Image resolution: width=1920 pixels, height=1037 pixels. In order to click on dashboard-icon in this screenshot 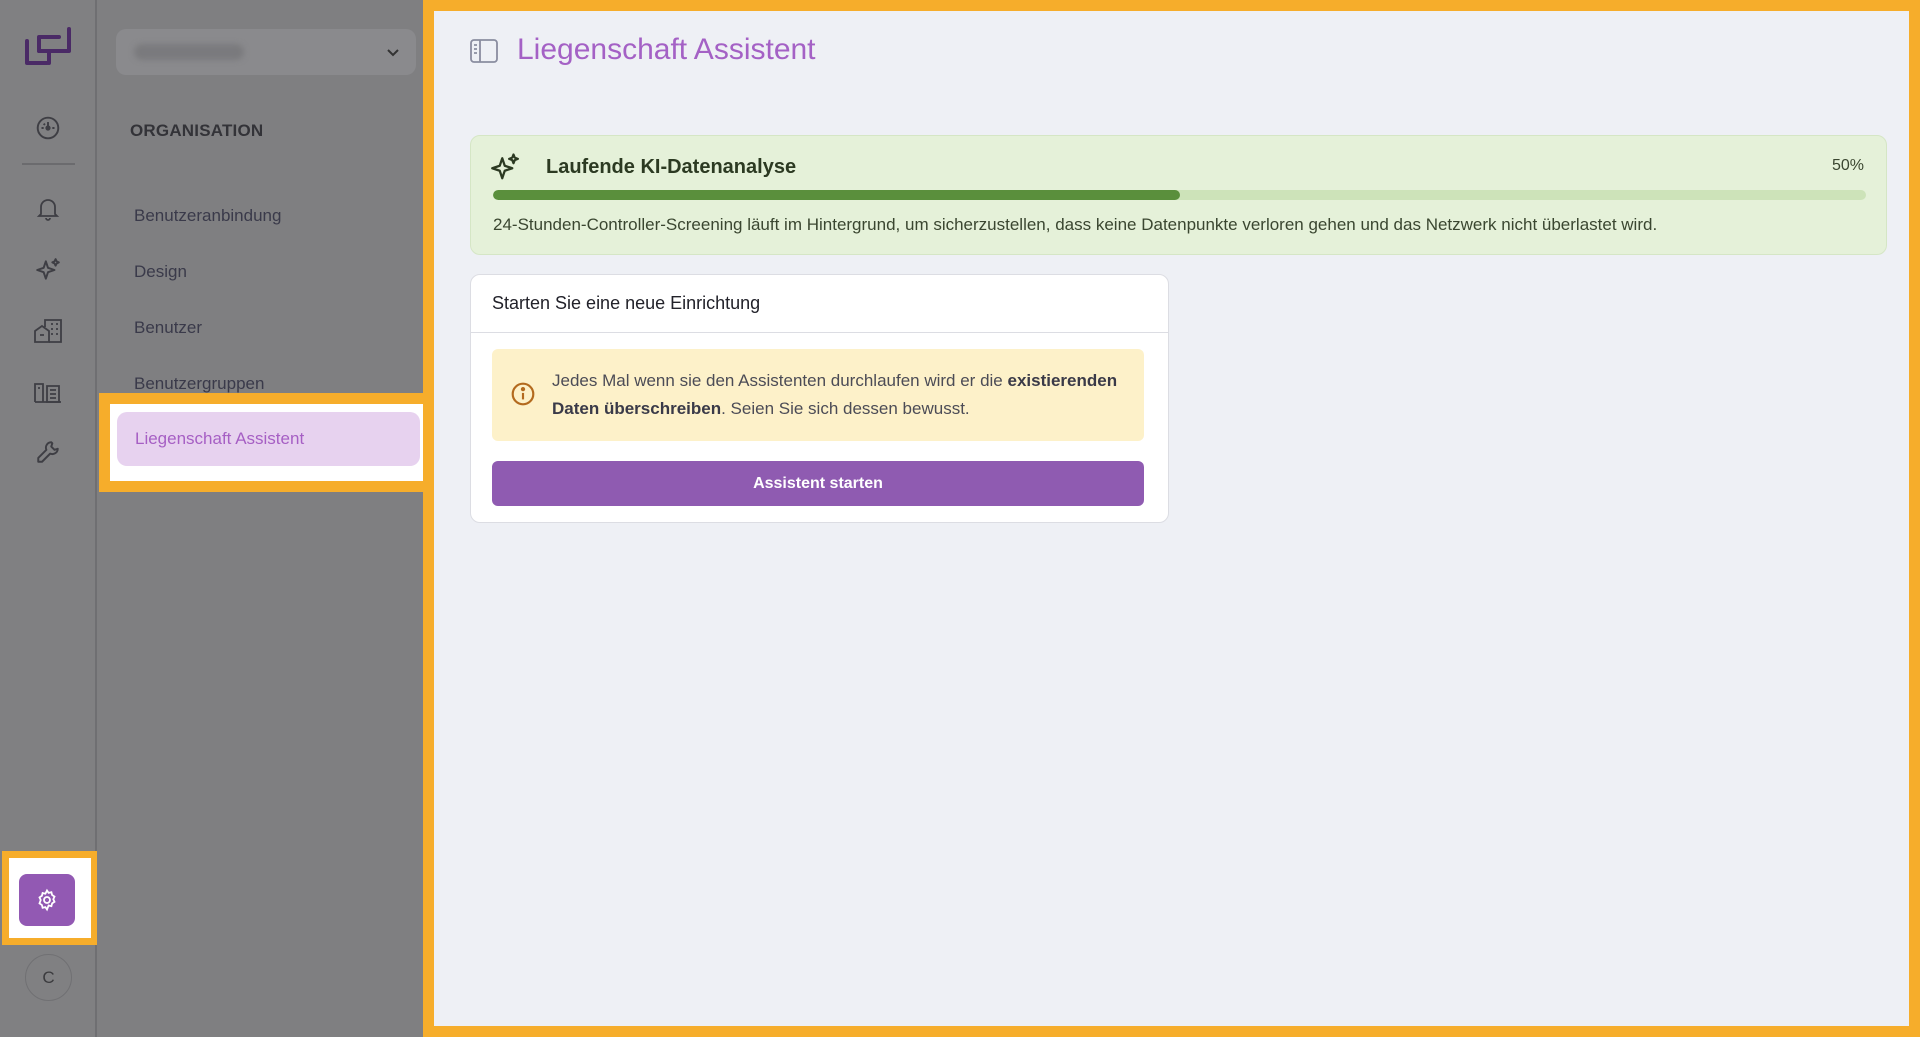, I will do `click(48, 128)`.